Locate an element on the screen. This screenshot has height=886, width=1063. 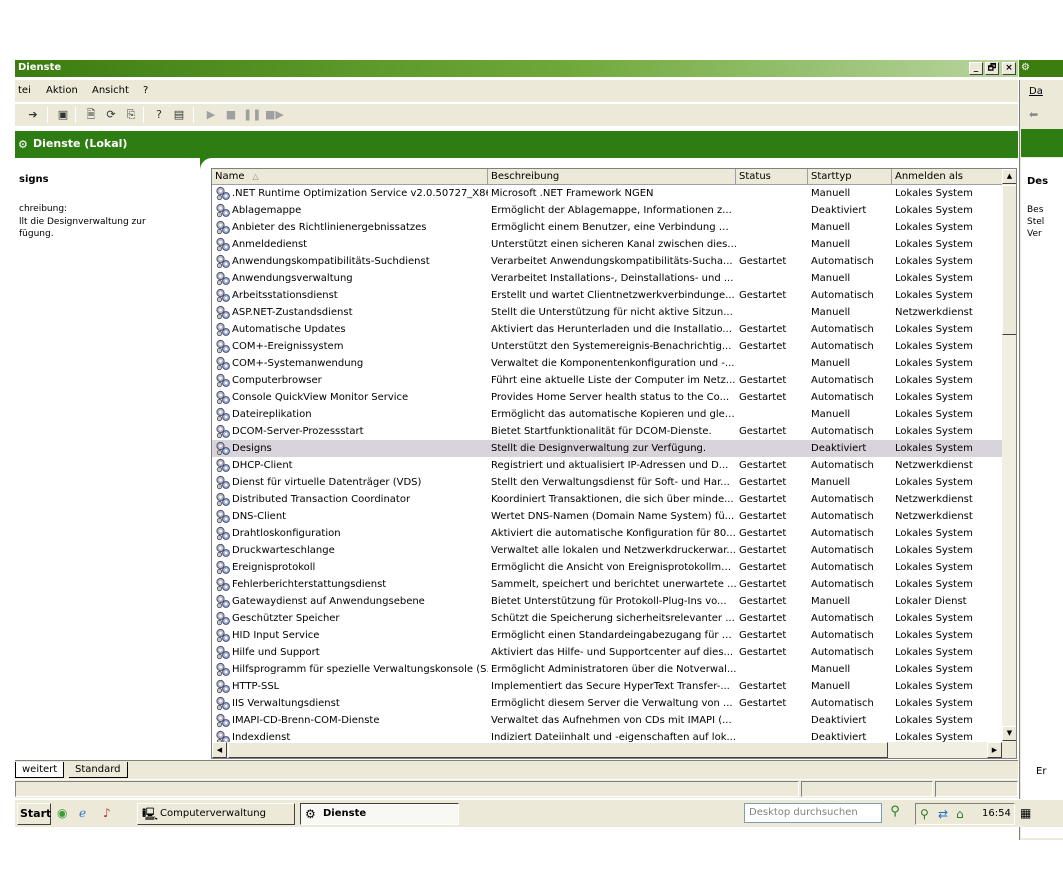
menu-view: Ansicht is located at coordinates (110, 90).